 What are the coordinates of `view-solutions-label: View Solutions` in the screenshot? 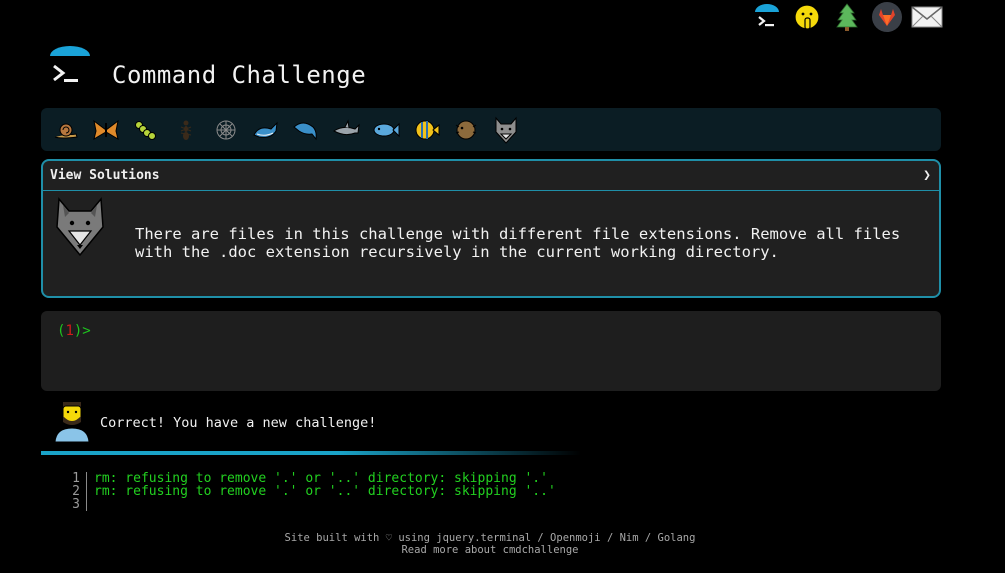 It's located at (105, 175).